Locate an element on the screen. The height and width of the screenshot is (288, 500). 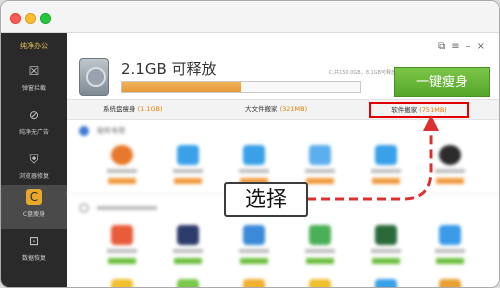
annotation-arrow is located at coordinates (373, 158).